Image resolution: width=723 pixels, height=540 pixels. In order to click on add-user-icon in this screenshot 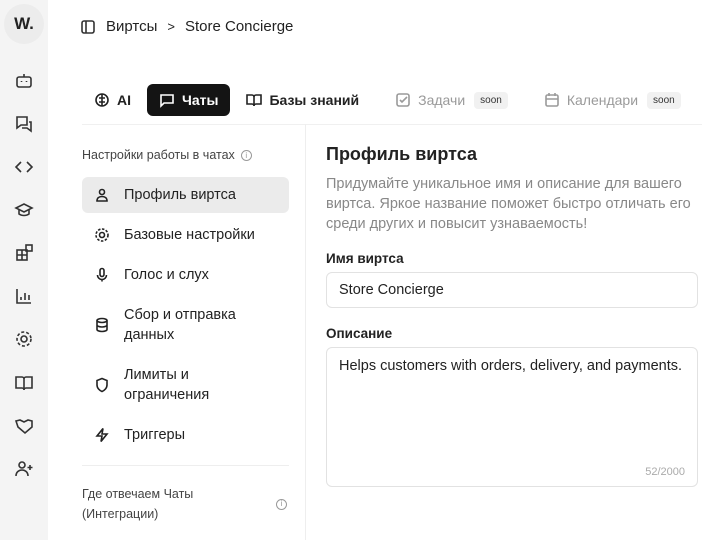, I will do `click(24, 469)`.